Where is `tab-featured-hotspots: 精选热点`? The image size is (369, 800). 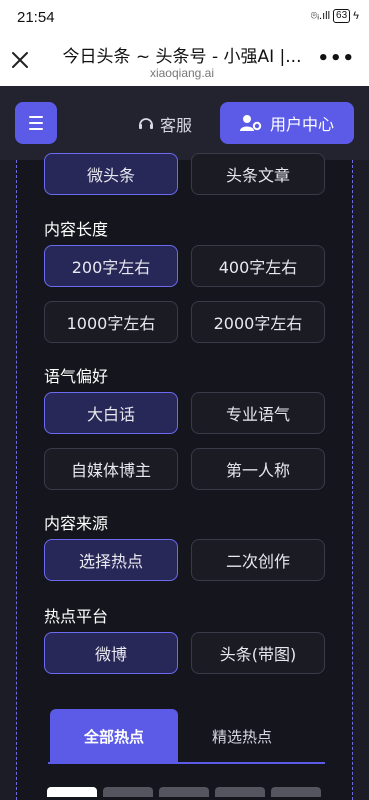
tab-featured-hotspots: 精选热点 is located at coordinates (242, 736).